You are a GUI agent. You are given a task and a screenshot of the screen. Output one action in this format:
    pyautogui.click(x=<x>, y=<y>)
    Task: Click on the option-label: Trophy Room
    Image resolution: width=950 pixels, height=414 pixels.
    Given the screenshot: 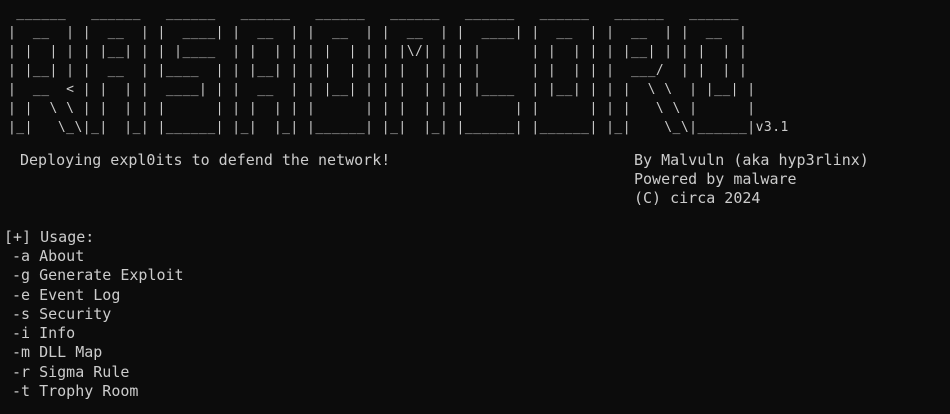 What is the action you would take?
    pyautogui.click(x=89, y=391)
    